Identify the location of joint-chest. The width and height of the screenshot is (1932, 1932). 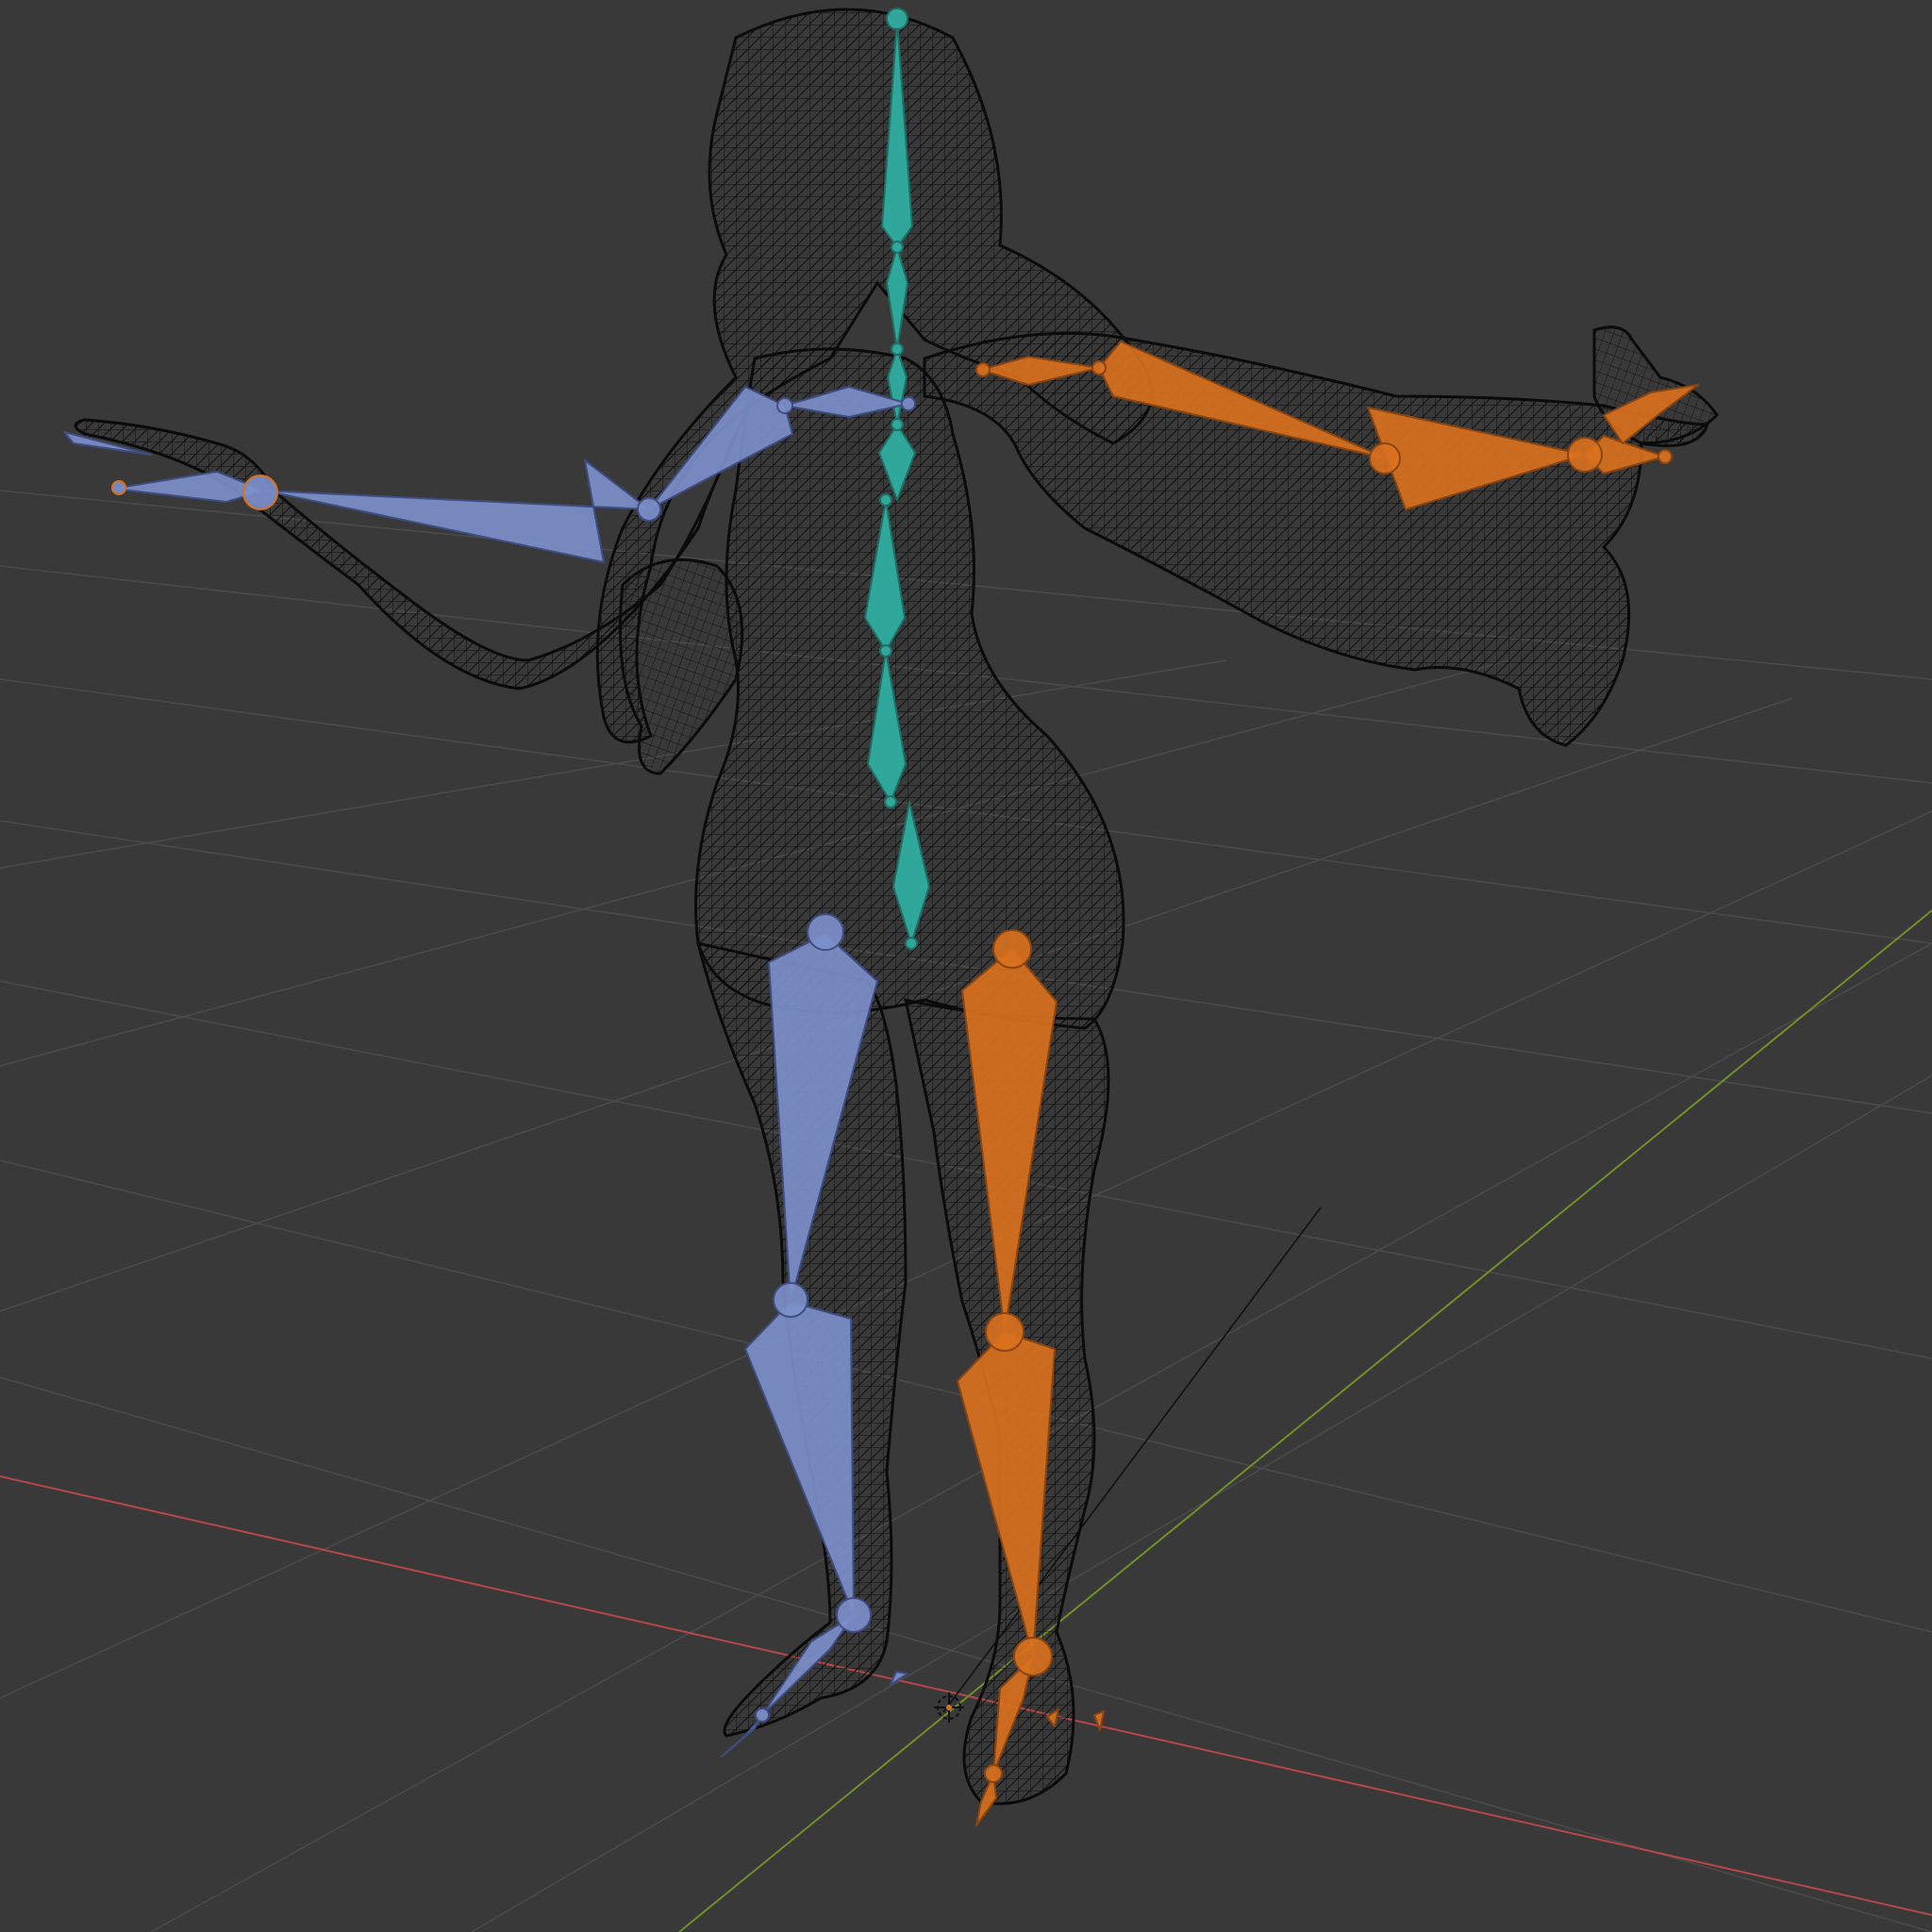
(898, 424).